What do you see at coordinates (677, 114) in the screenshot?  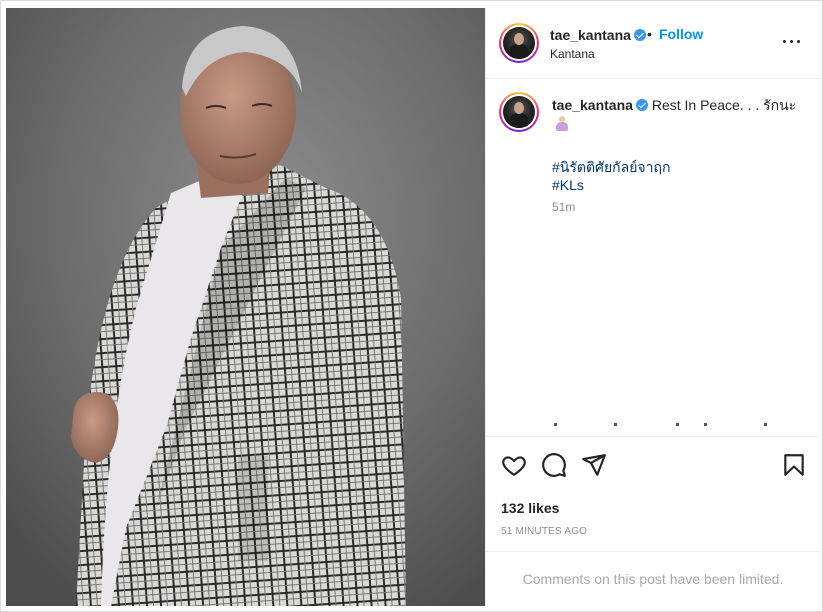 I see `caption-text: tae_kantana Rest In Peace. . . รักนะ` at bounding box center [677, 114].